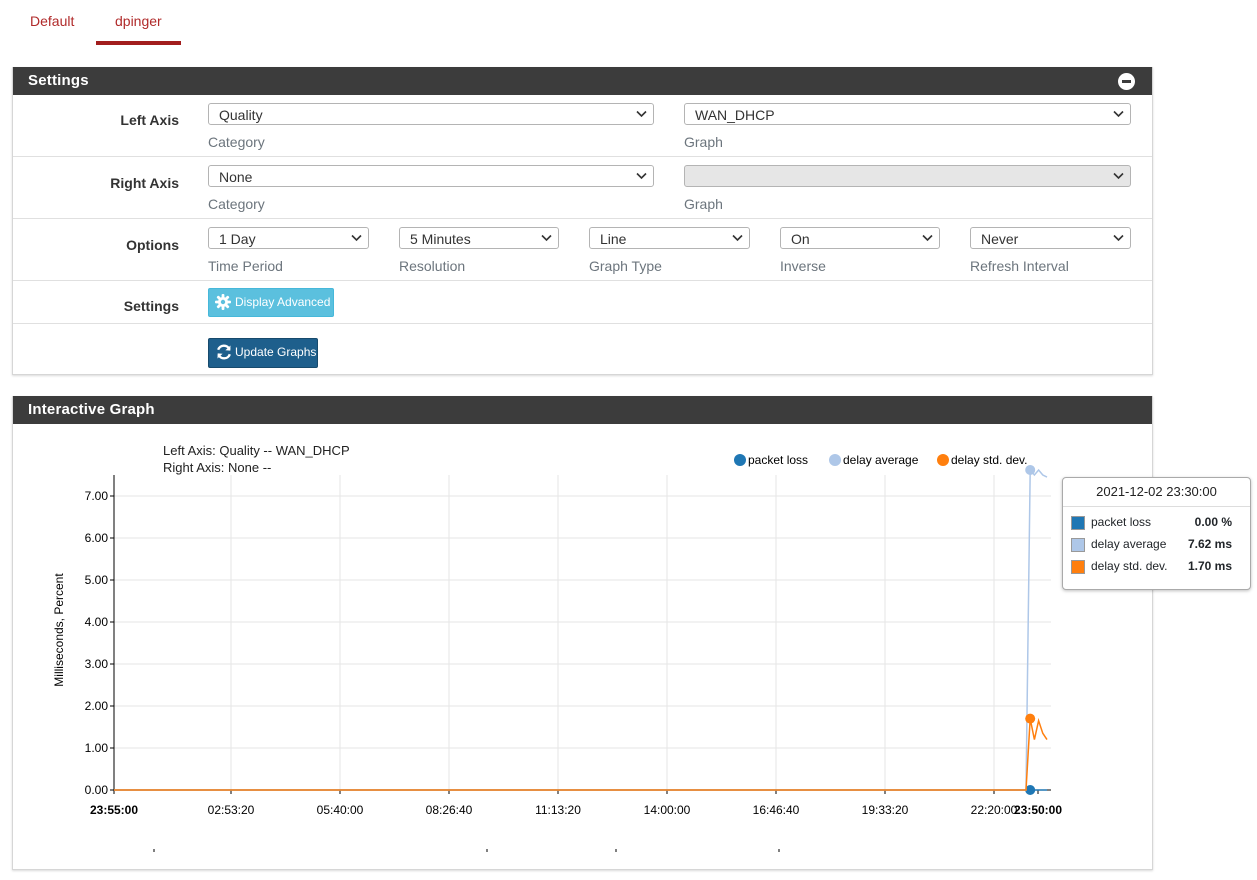 Image resolution: width=1257 pixels, height=880 pixels. Describe the element at coordinates (224, 352) in the screenshot. I see `refresh-icon` at that location.